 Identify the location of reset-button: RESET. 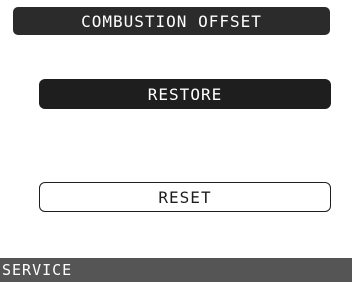
(185, 197).